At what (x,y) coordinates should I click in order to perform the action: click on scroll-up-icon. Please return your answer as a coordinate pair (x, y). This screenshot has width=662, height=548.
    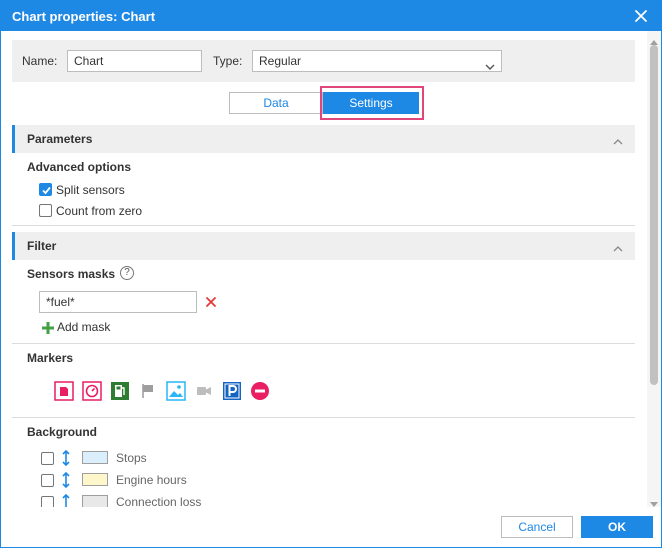
    Looking at the image, I should click on (654, 39).